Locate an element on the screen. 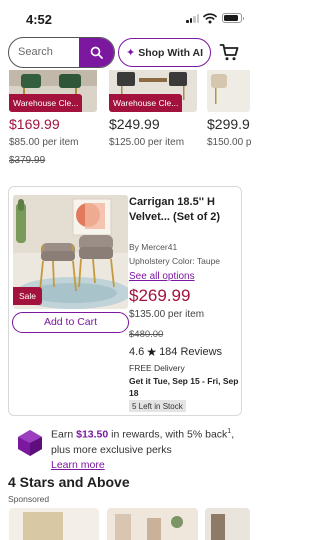 The image size is (320, 540). carousel-per-item: $150.00 p is located at coordinates (229, 142).